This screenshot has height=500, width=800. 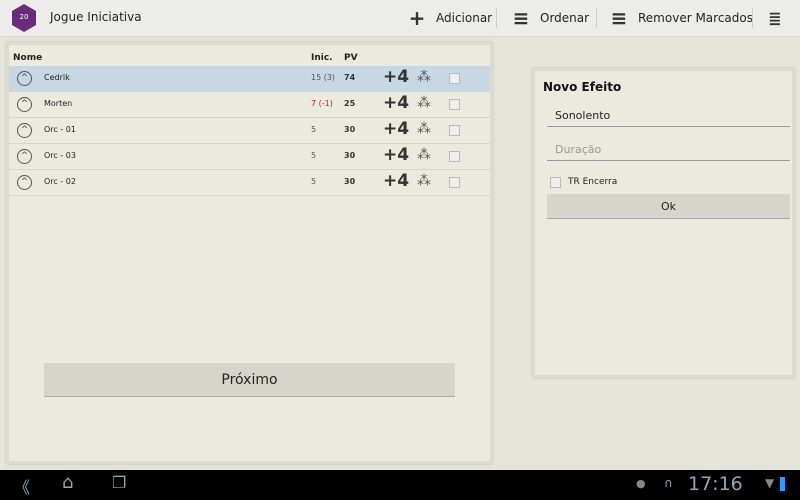 I want to click on back-icon: 《, so click(x=22, y=486).